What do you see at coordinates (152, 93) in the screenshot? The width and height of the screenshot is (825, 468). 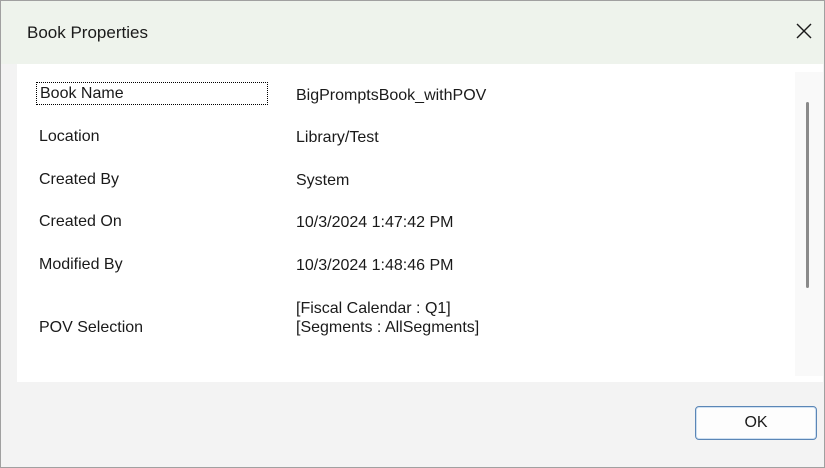 I see `property-label: Book Name` at bounding box center [152, 93].